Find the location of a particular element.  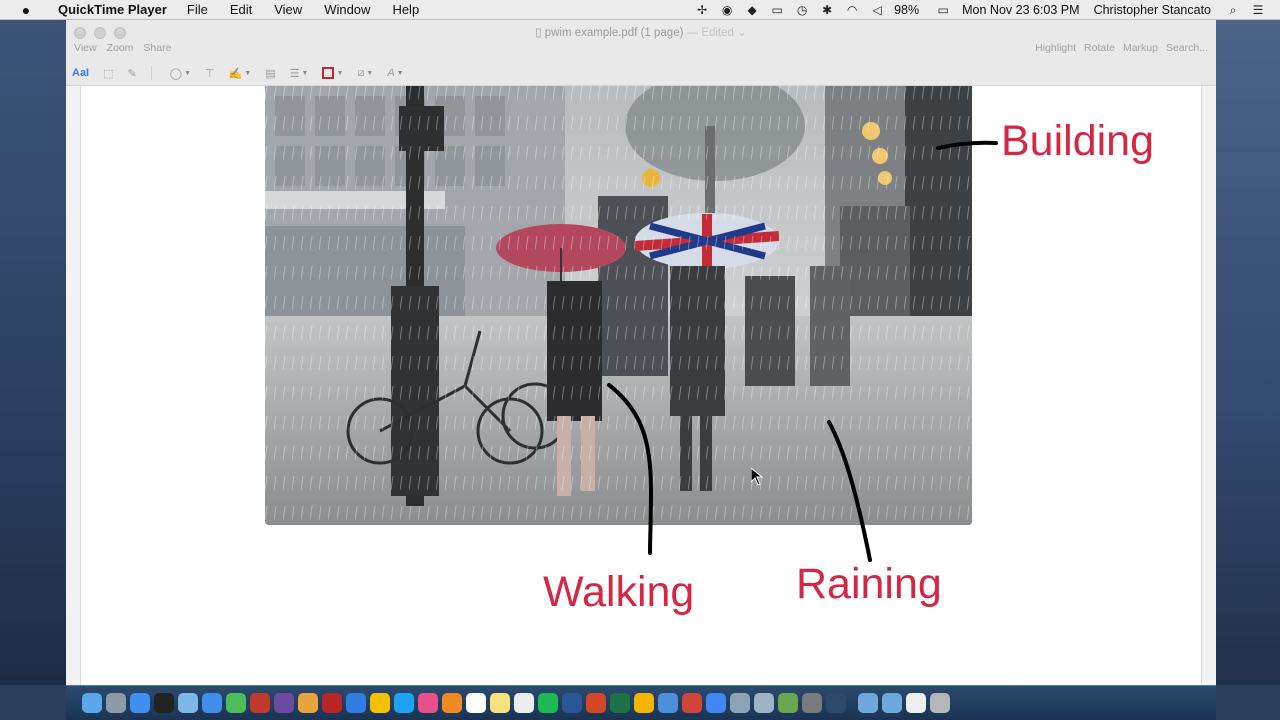

bluetooth-icon: ✱ is located at coordinates (827, 10).